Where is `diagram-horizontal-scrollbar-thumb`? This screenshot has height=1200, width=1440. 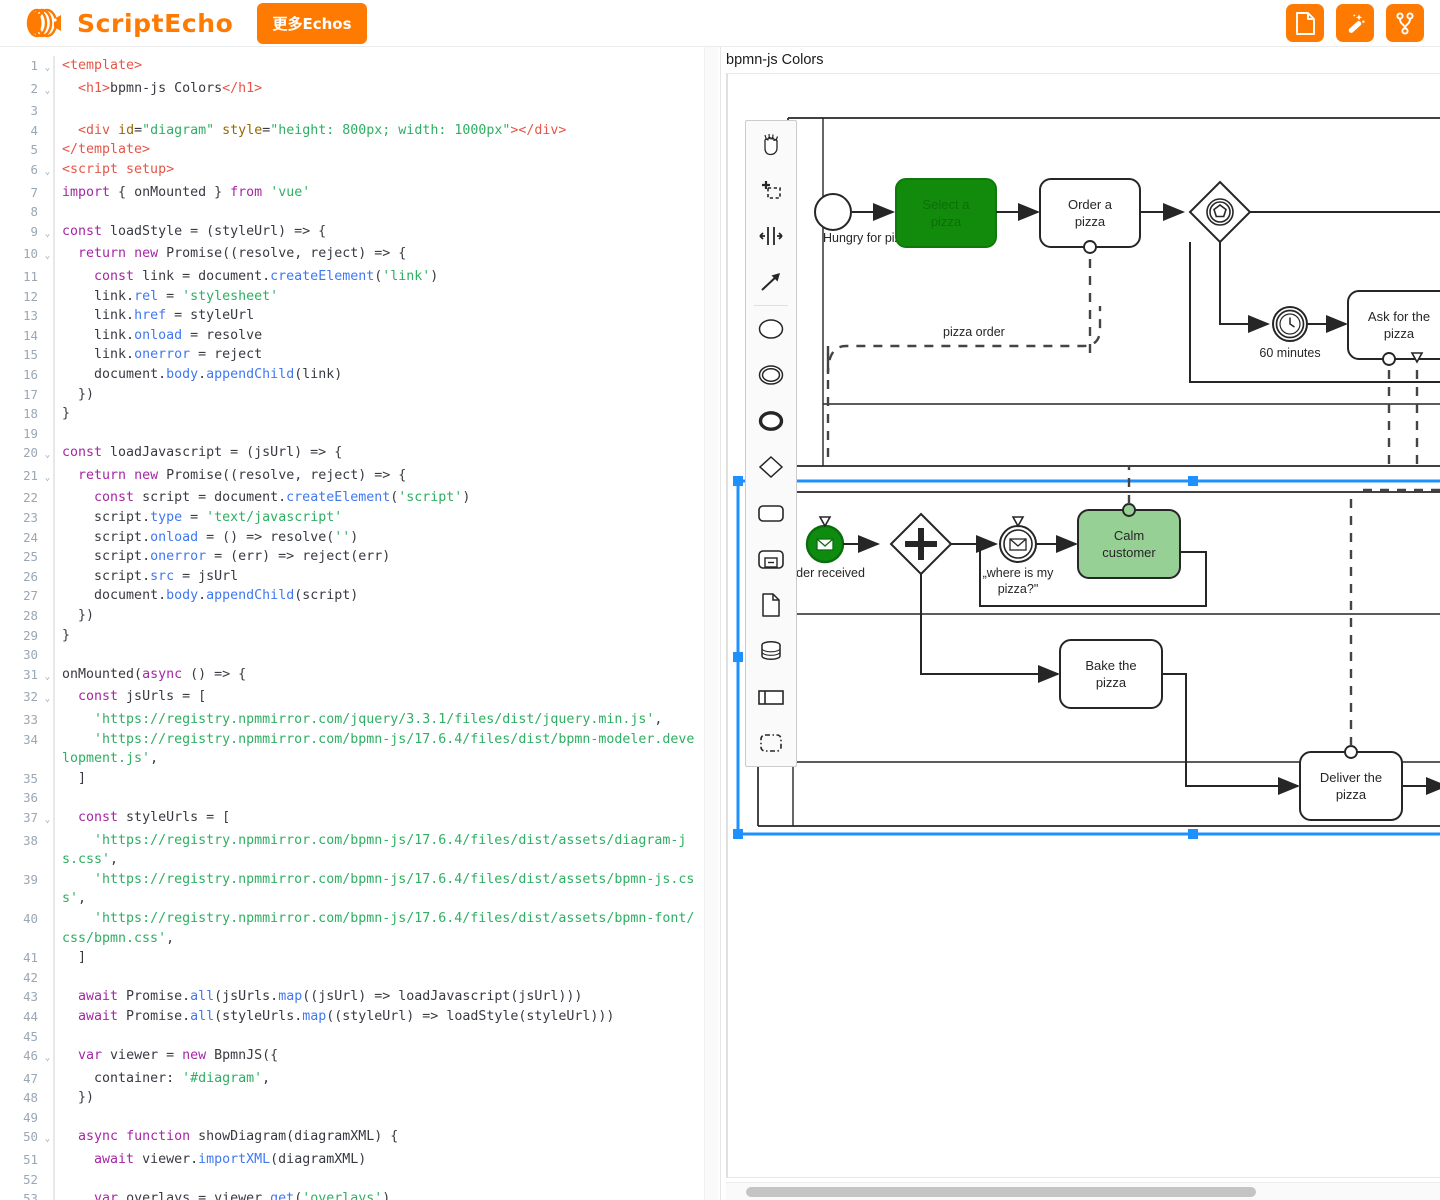
diagram-horizontal-scrollbar-thumb is located at coordinates (1001, 1192).